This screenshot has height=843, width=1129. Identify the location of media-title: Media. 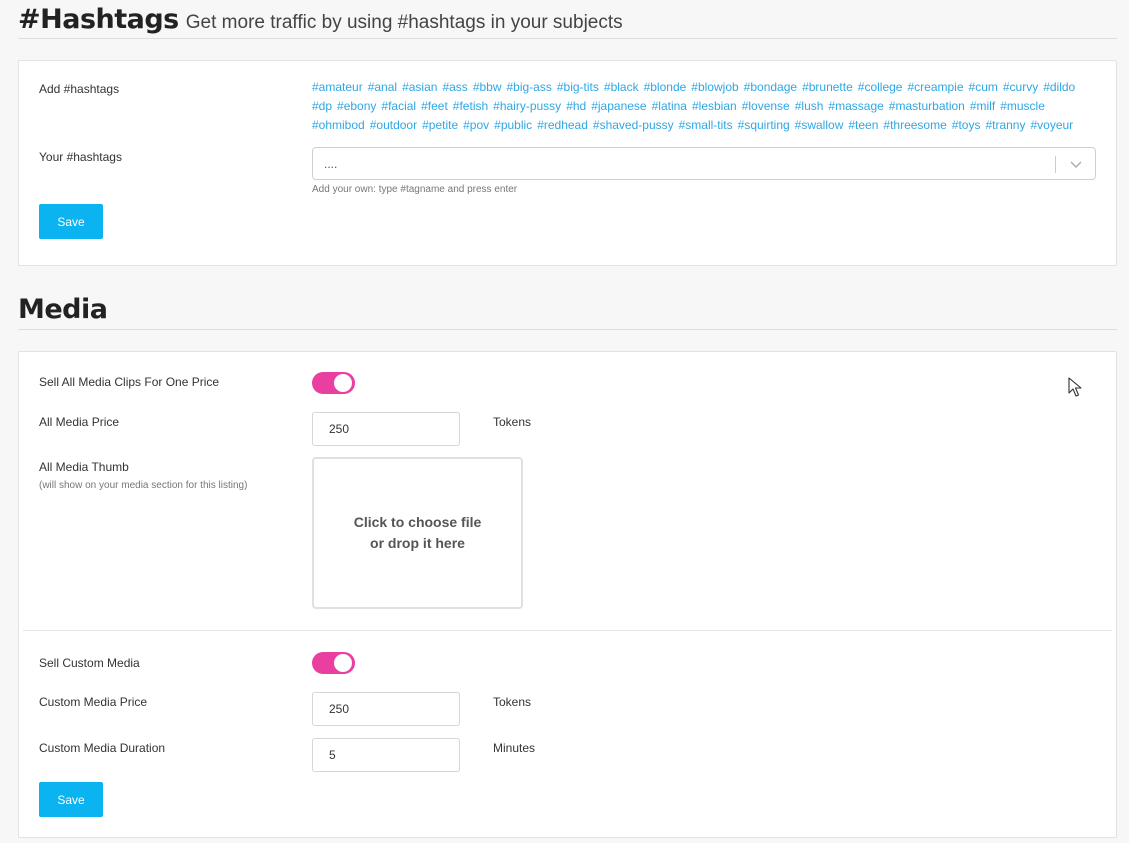
(63, 309).